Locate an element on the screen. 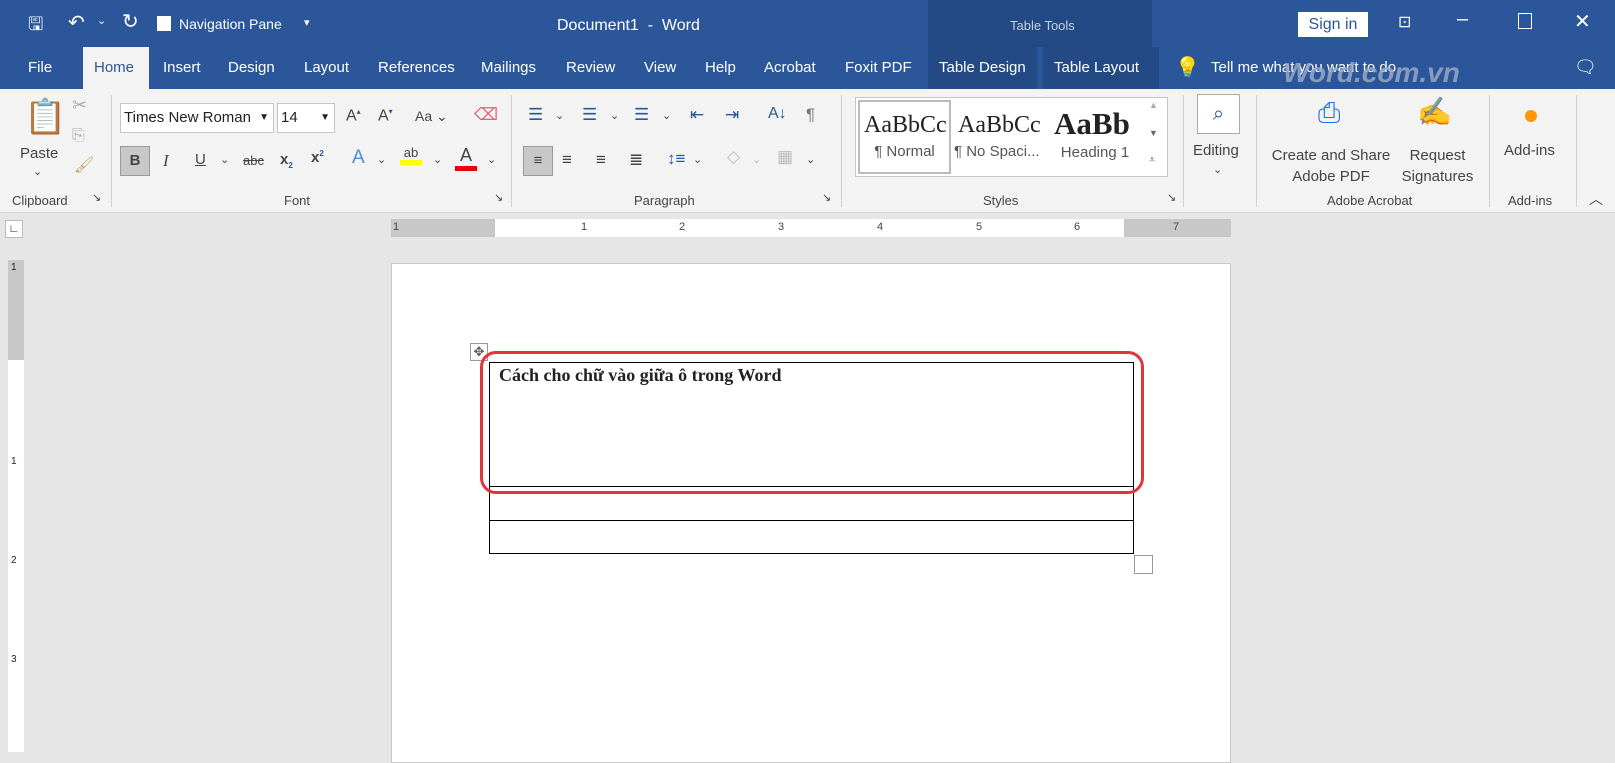 This screenshot has width=1615, height=763. bullets-icon: ☰ is located at coordinates (535, 115).